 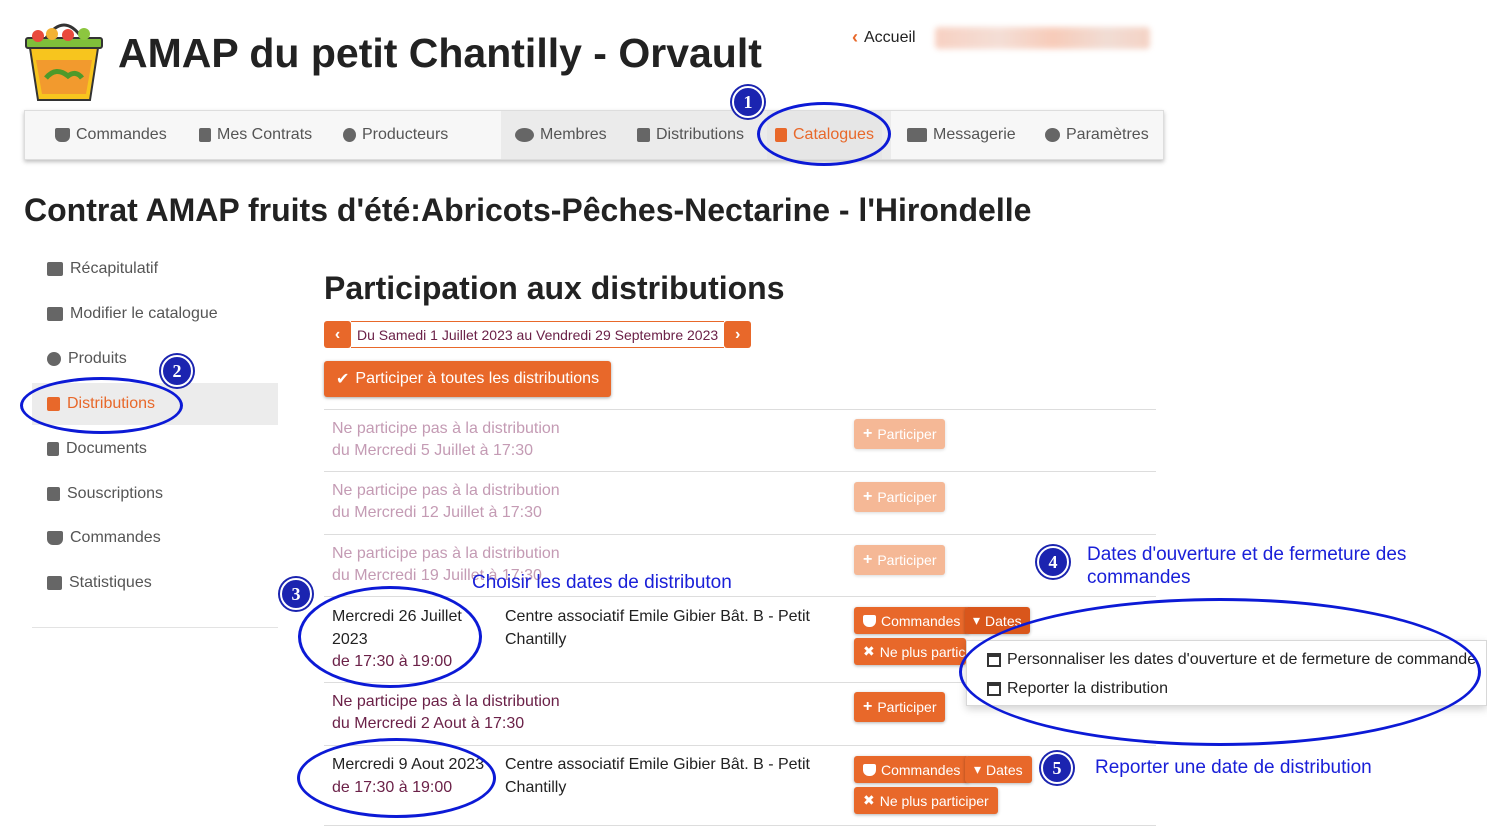 What do you see at coordinates (53, 449) in the screenshot?
I see `pdf-icon` at bounding box center [53, 449].